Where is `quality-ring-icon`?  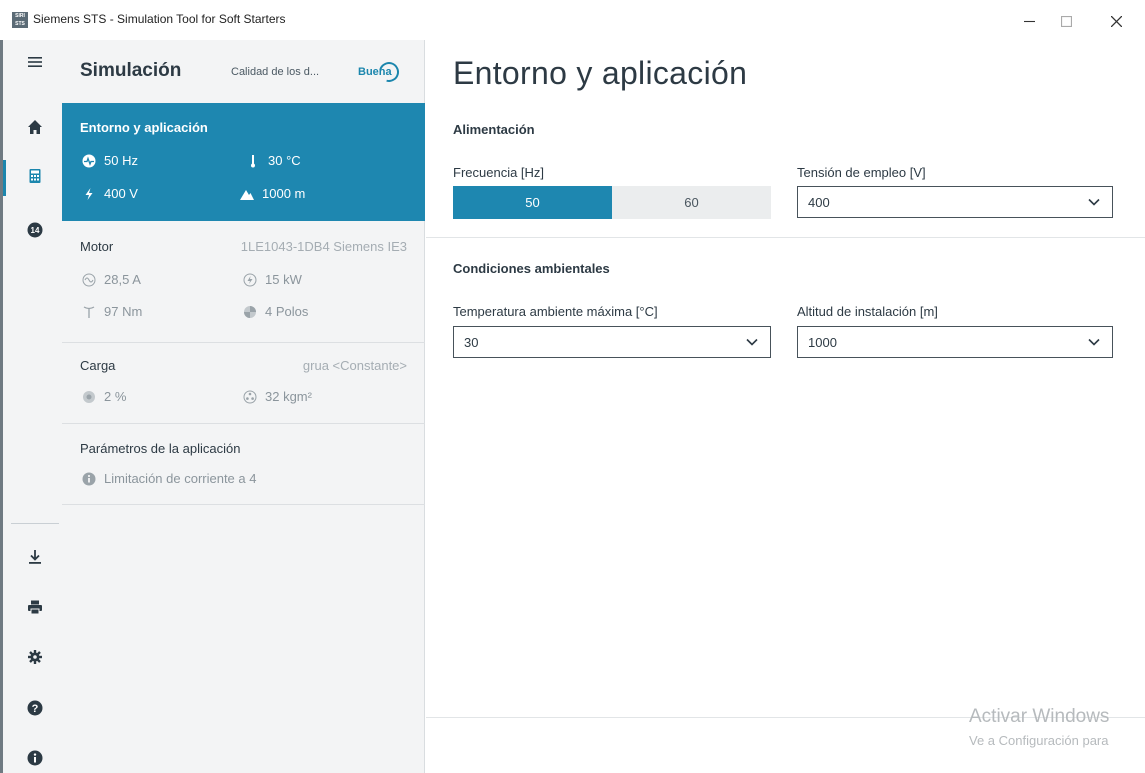
quality-ring-icon is located at coordinates (389, 72).